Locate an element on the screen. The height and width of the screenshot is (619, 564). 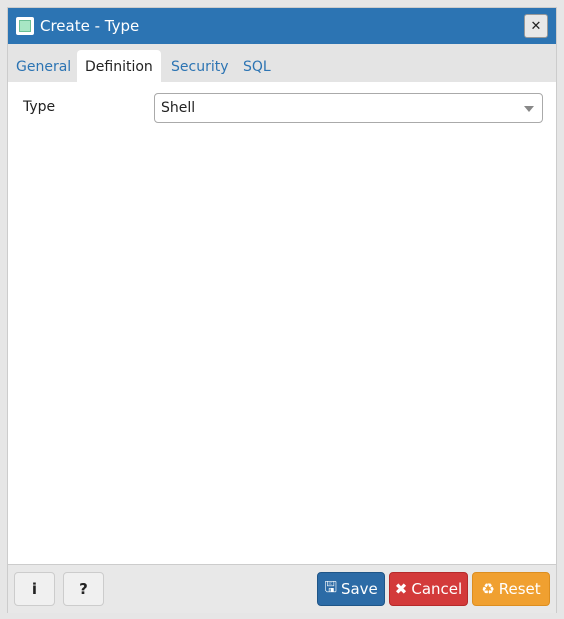
save-icon: 🖫 is located at coordinates (330, 586).